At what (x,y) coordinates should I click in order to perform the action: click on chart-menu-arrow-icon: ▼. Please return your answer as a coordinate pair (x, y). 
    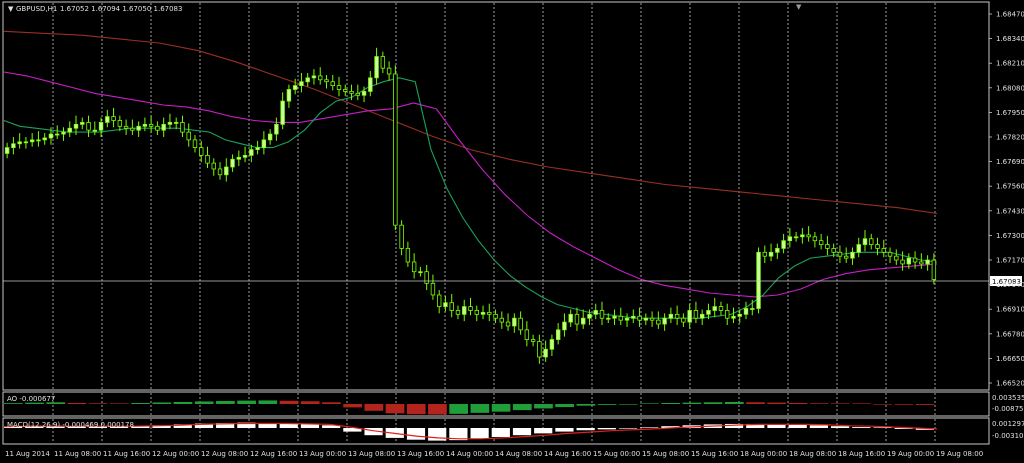
    Looking at the image, I should click on (11, 9).